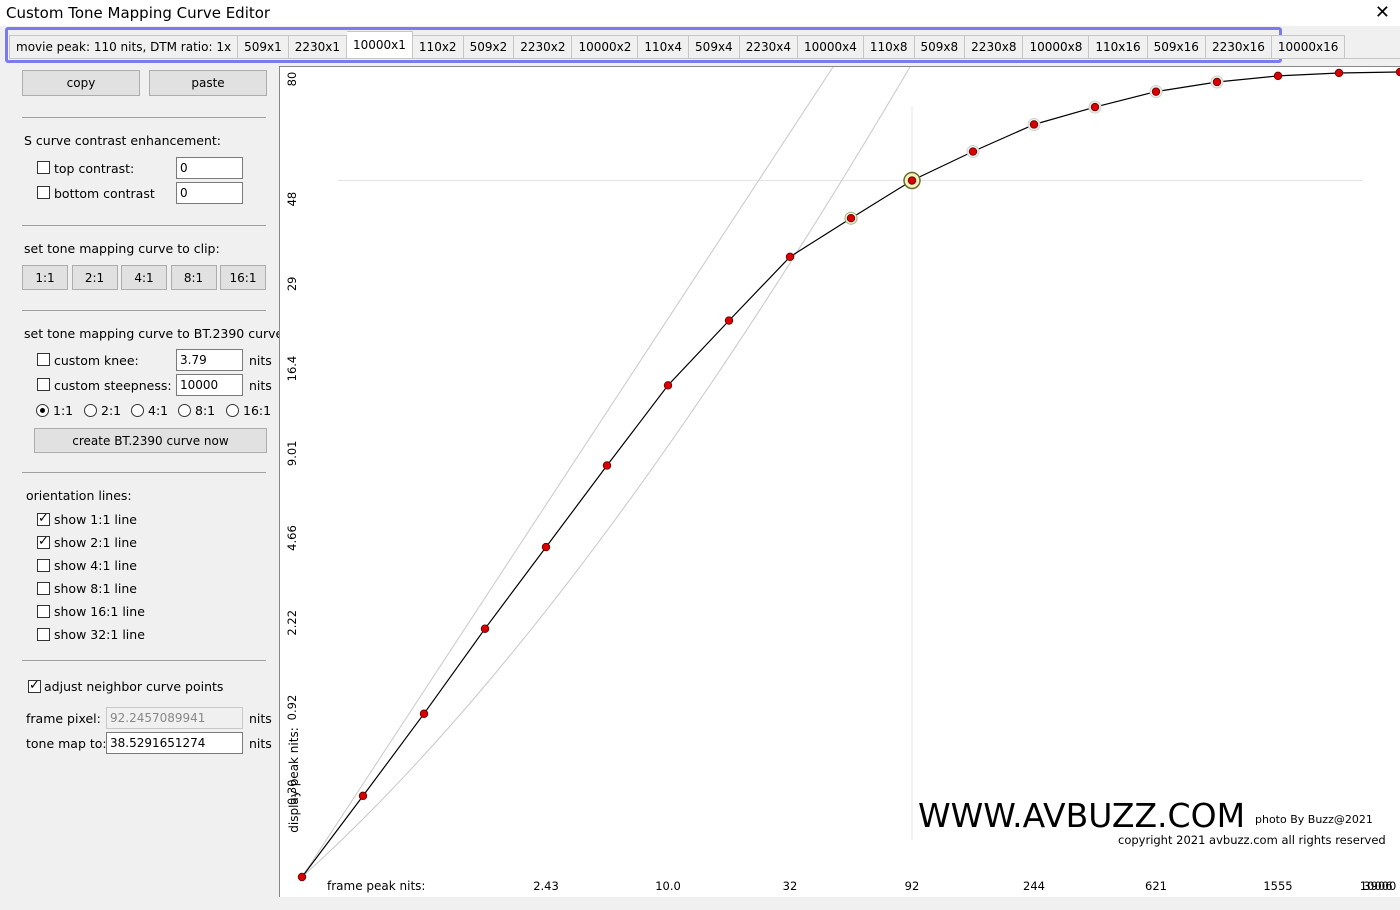  What do you see at coordinates (138, 13) in the screenshot?
I see `window-title: Custom Tone Mapping Curve Editor` at bounding box center [138, 13].